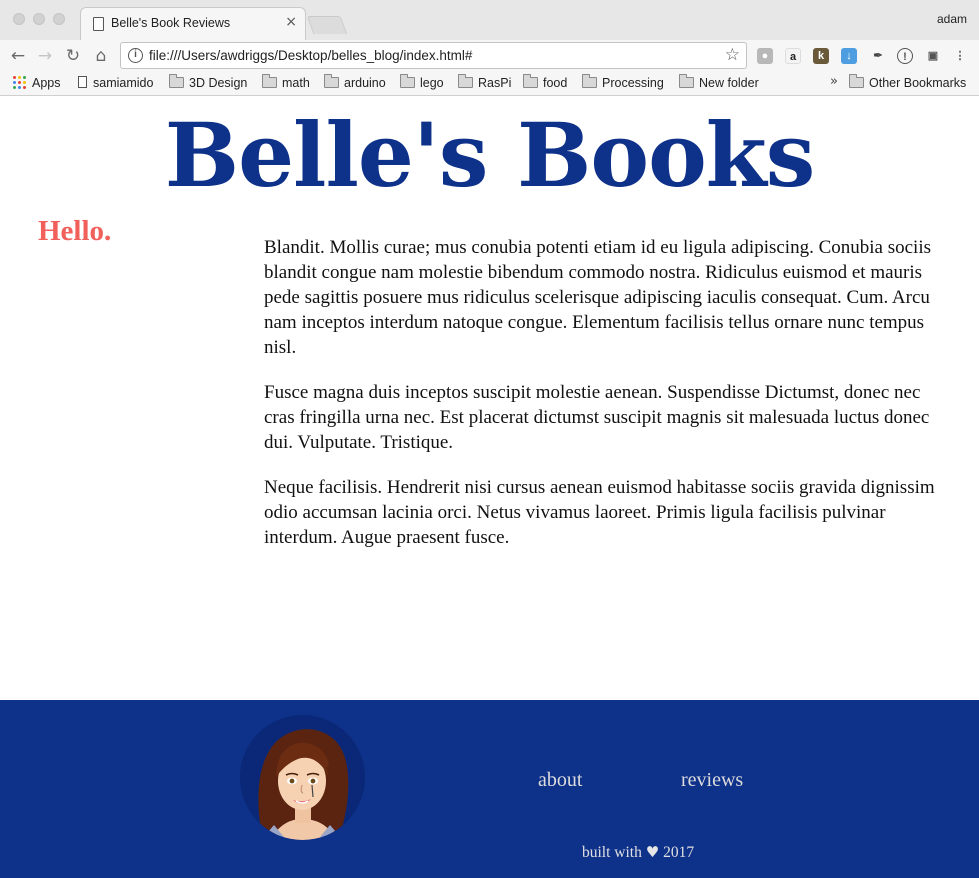  What do you see at coordinates (732, 55) in the screenshot?
I see `bookmark-star-icon: ☆` at bounding box center [732, 55].